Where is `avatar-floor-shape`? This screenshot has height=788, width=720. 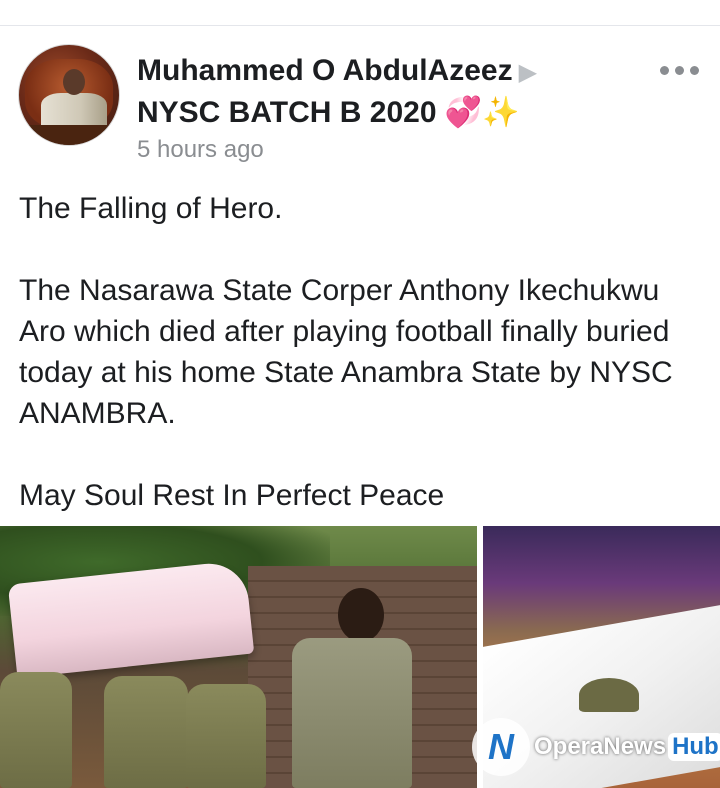
avatar-floor-shape is located at coordinates (69, 135).